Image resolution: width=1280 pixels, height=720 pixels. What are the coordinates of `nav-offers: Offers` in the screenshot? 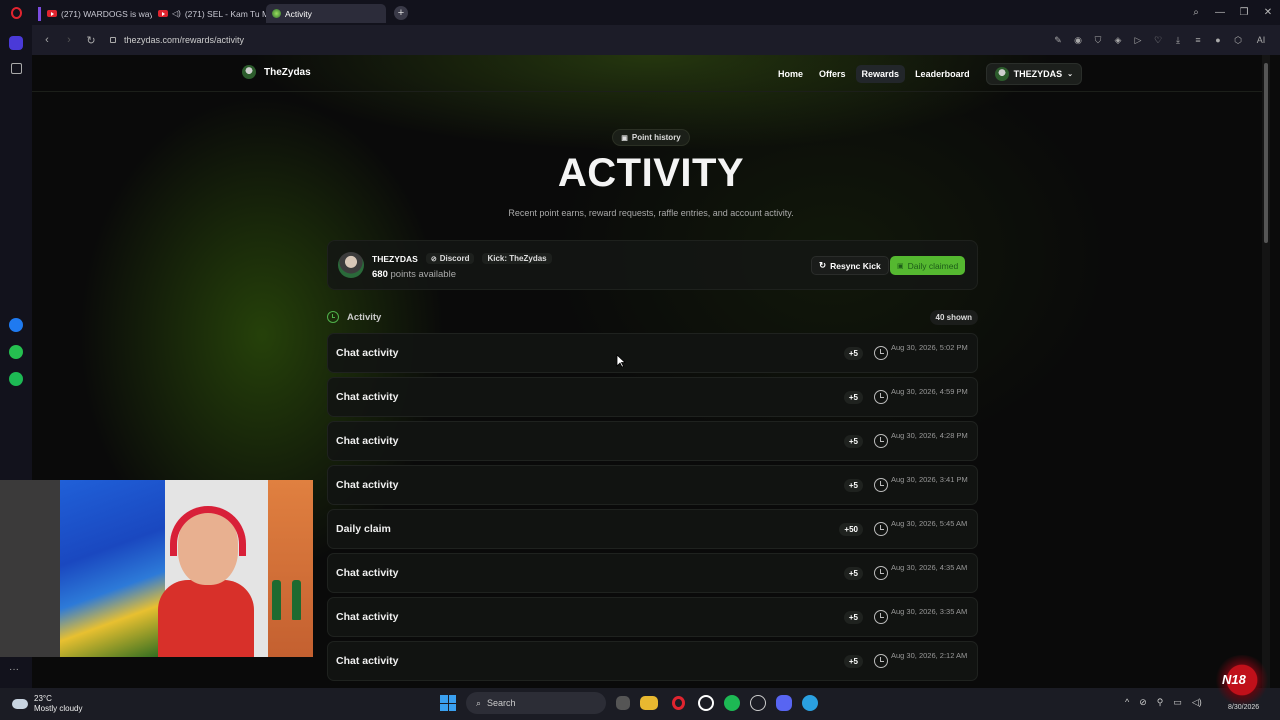 It's located at (832, 74).